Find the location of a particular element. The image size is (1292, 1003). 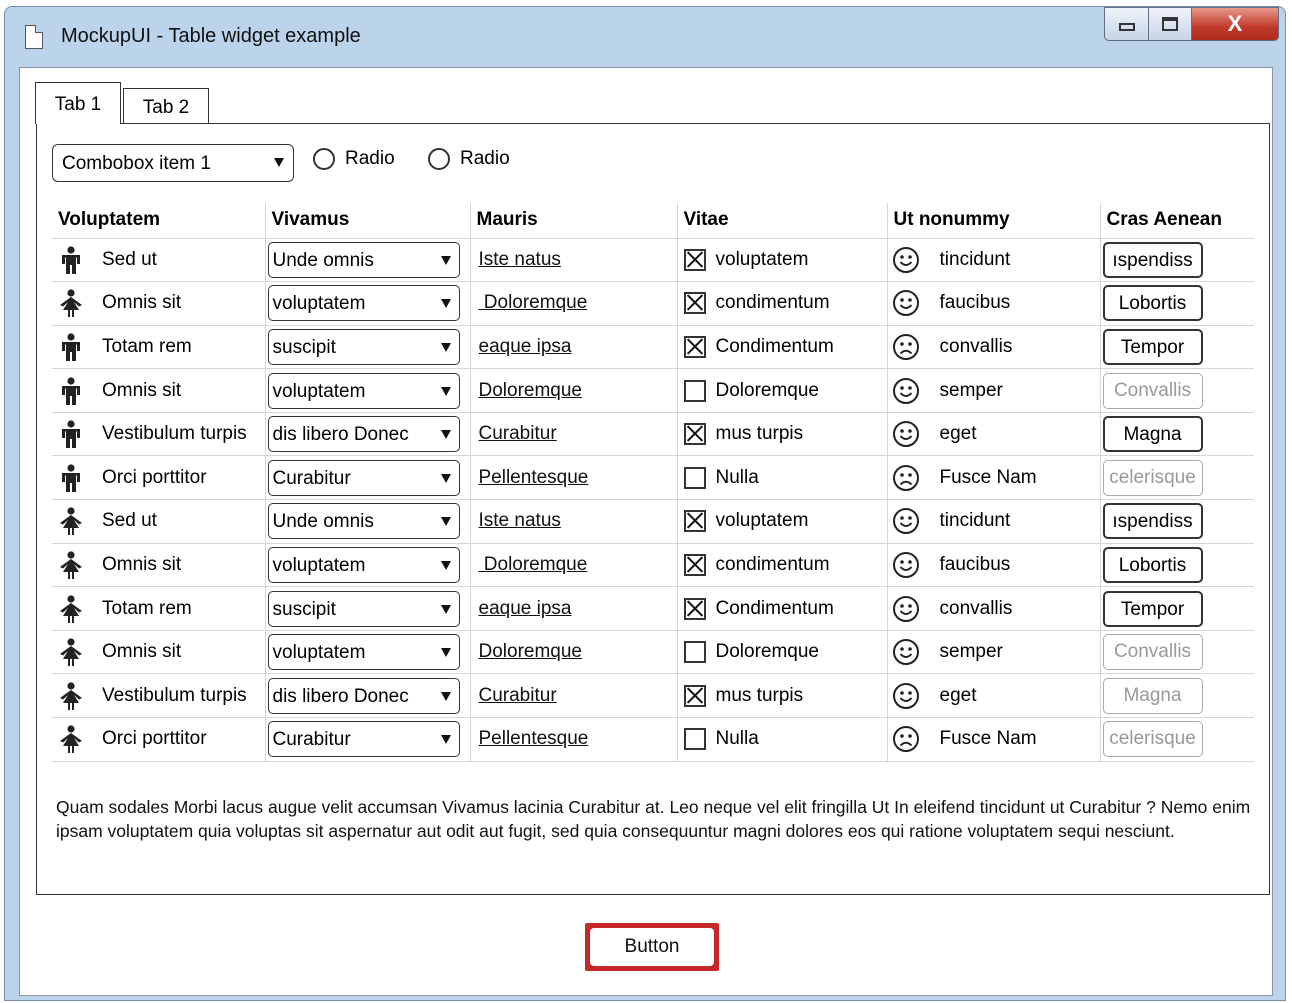

button-label: Button is located at coordinates (652, 946).